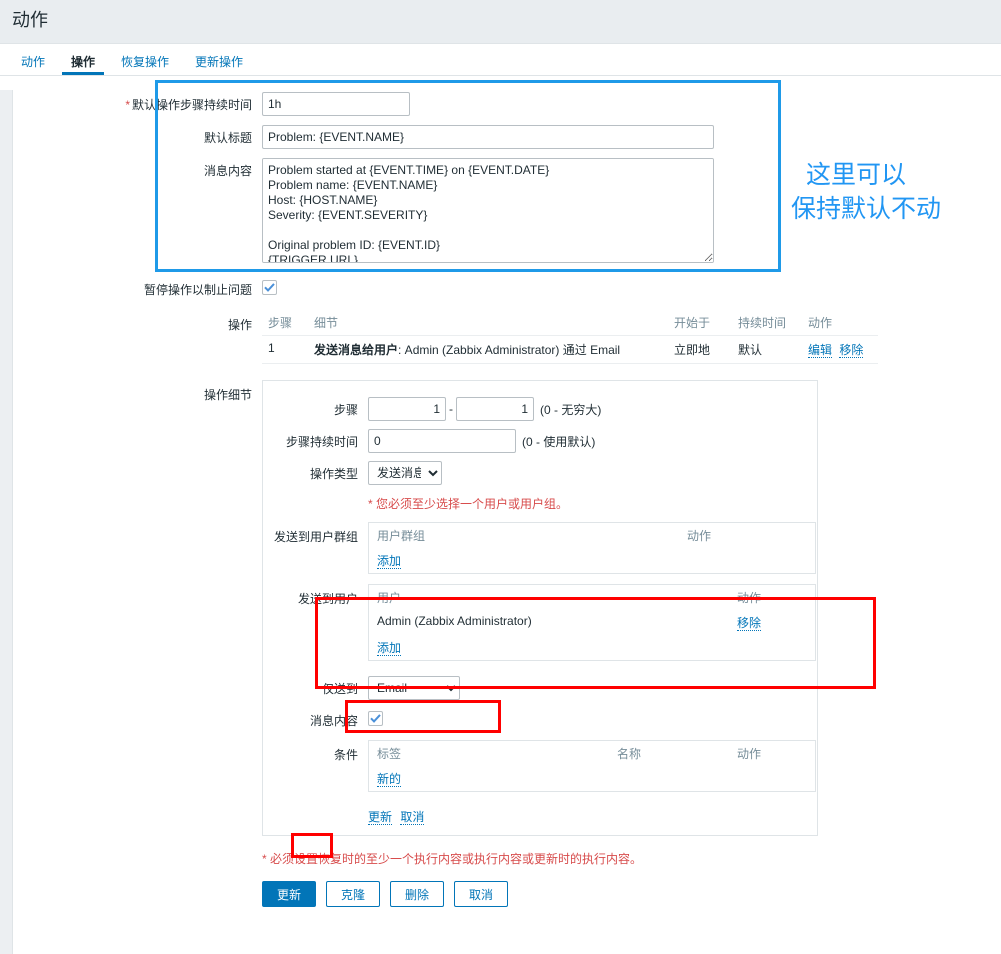  What do you see at coordinates (83, 65) in the screenshot?
I see `tab-operations: 操作` at bounding box center [83, 65].